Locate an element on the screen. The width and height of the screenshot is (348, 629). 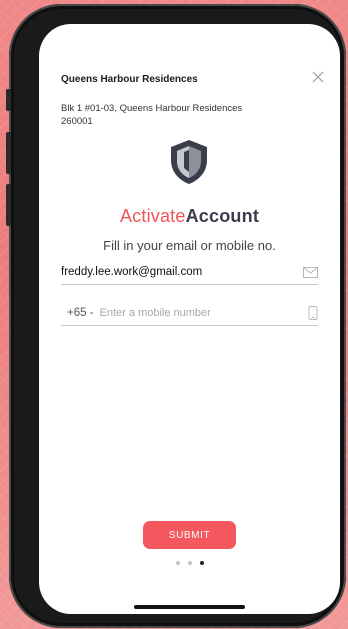
country-code-prefix: +65 - is located at coordinates (80, 313).